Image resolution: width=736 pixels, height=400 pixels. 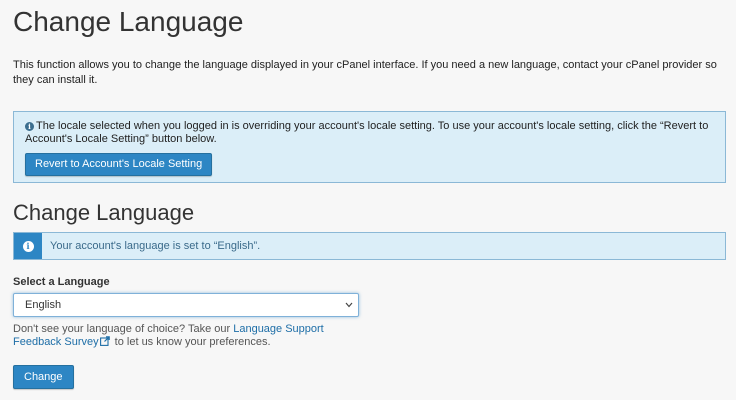 I want to click on revert-locale-button: Revert to Account's Locale Setting, so click(x=119, y=164).